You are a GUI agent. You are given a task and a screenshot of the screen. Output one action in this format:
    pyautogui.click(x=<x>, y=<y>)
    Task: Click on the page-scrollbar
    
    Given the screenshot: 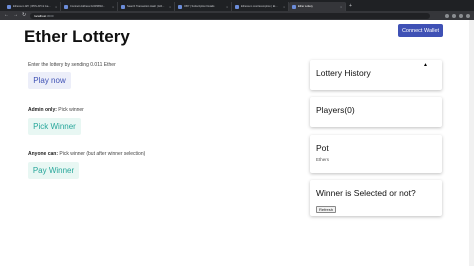 What is the action you would take?
    pyautogui.click(x=471, y=143)
    